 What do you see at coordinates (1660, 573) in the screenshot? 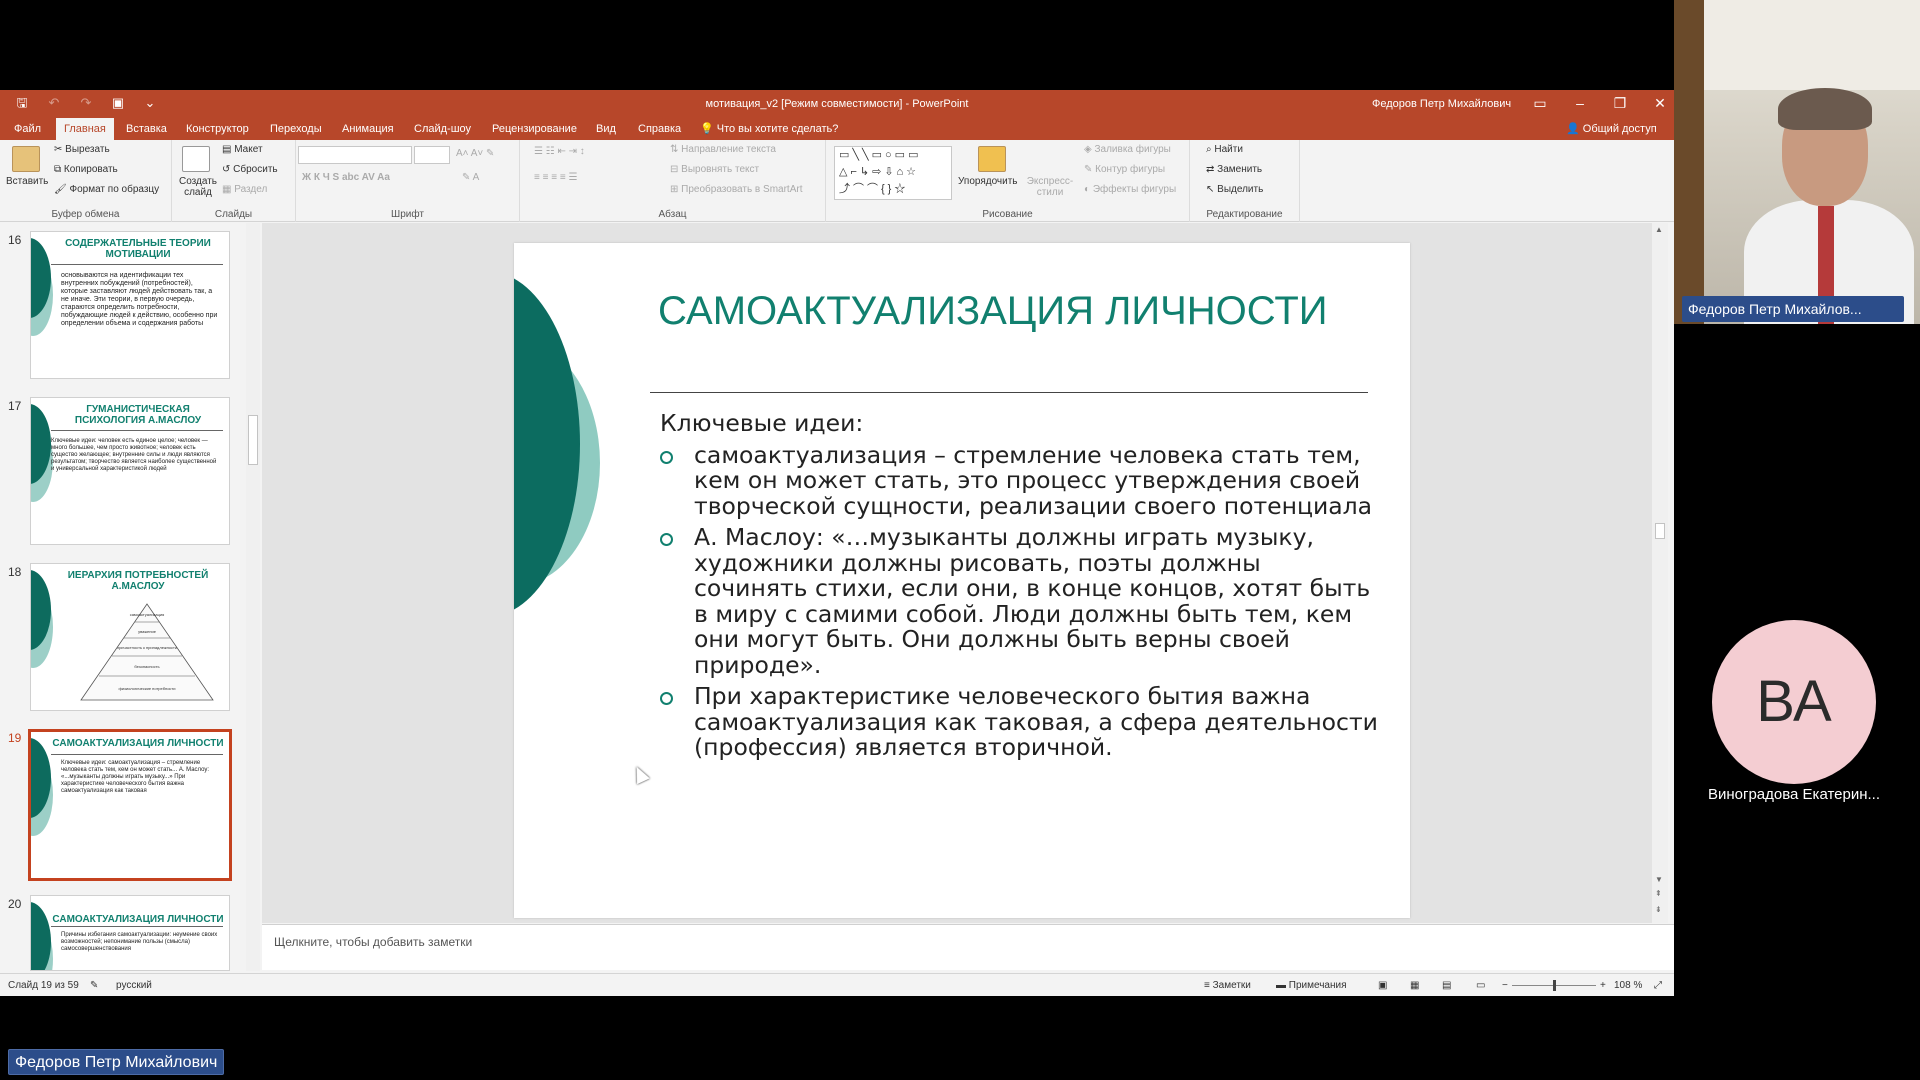
I see `editor-scrollbar: ▲ ▼ ⇞ ⇟` at bounding box center [1660, 573].